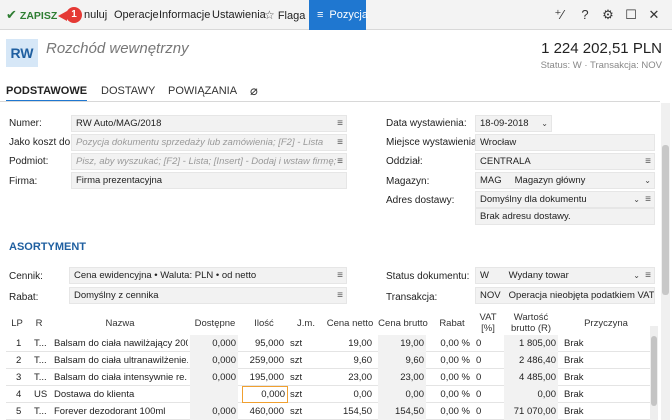  I want to click on firma-field: Firma prezentacyjna, so click(209, 180).